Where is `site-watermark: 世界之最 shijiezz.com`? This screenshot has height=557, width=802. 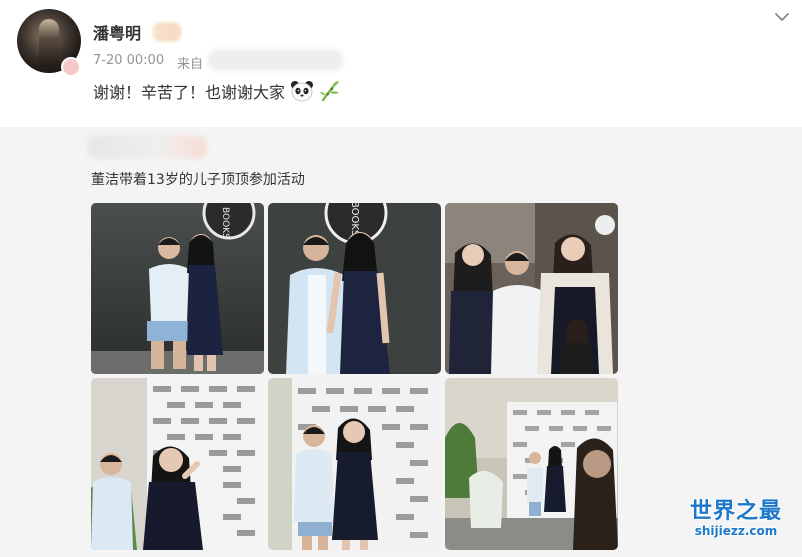 site-watermark: 世界之最 shijiezz.com is located at coordinates (736, 515).